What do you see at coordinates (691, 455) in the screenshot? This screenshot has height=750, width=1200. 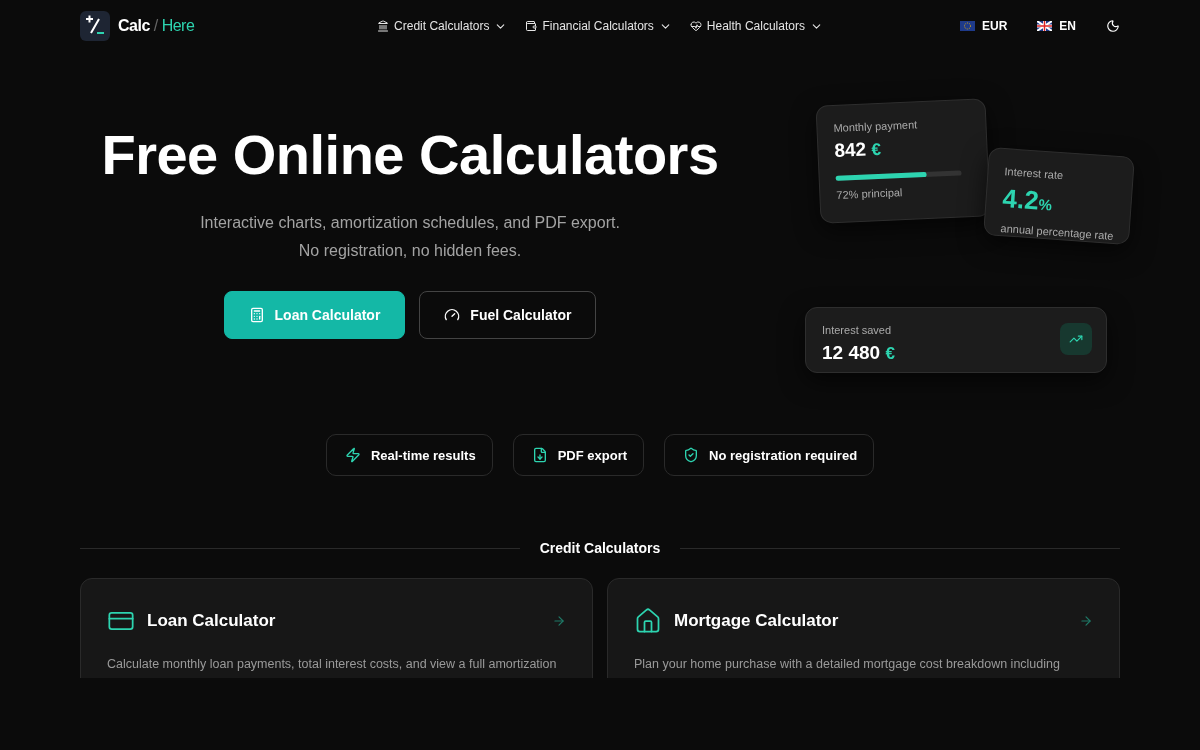 I see `shield-check-icon` at bounding box center [691, 455].